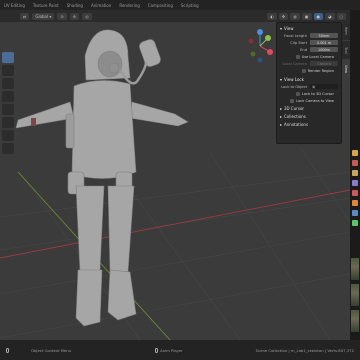 The width and height of the screenshot is (360, 360). I want to click on clip-end-row: End 1000m, so click(309, 49).